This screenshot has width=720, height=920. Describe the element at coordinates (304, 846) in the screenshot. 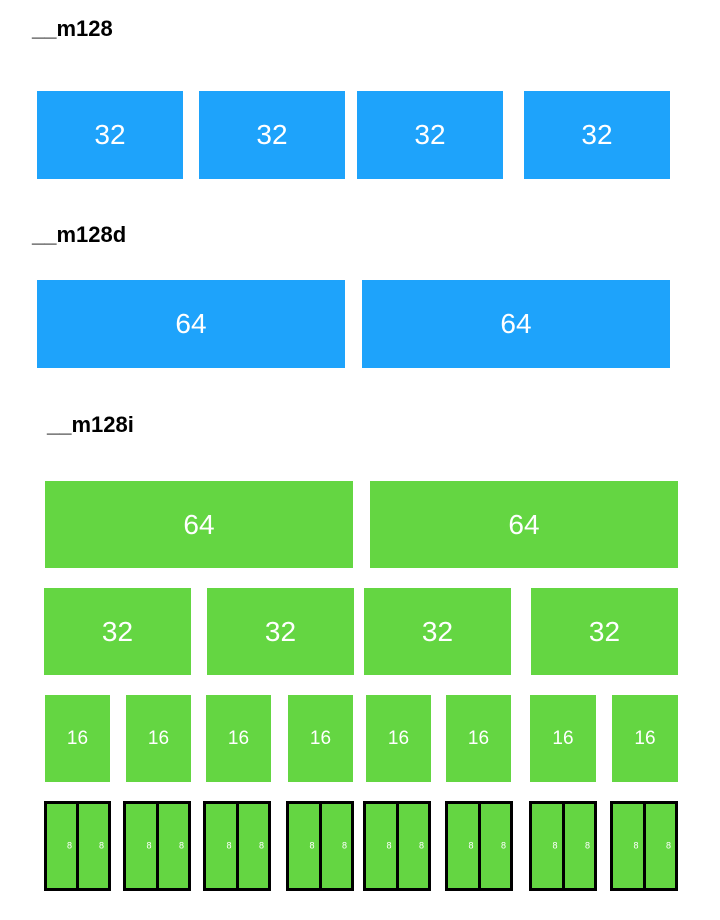

I see `m128i-lane8-6: 8` at that location.